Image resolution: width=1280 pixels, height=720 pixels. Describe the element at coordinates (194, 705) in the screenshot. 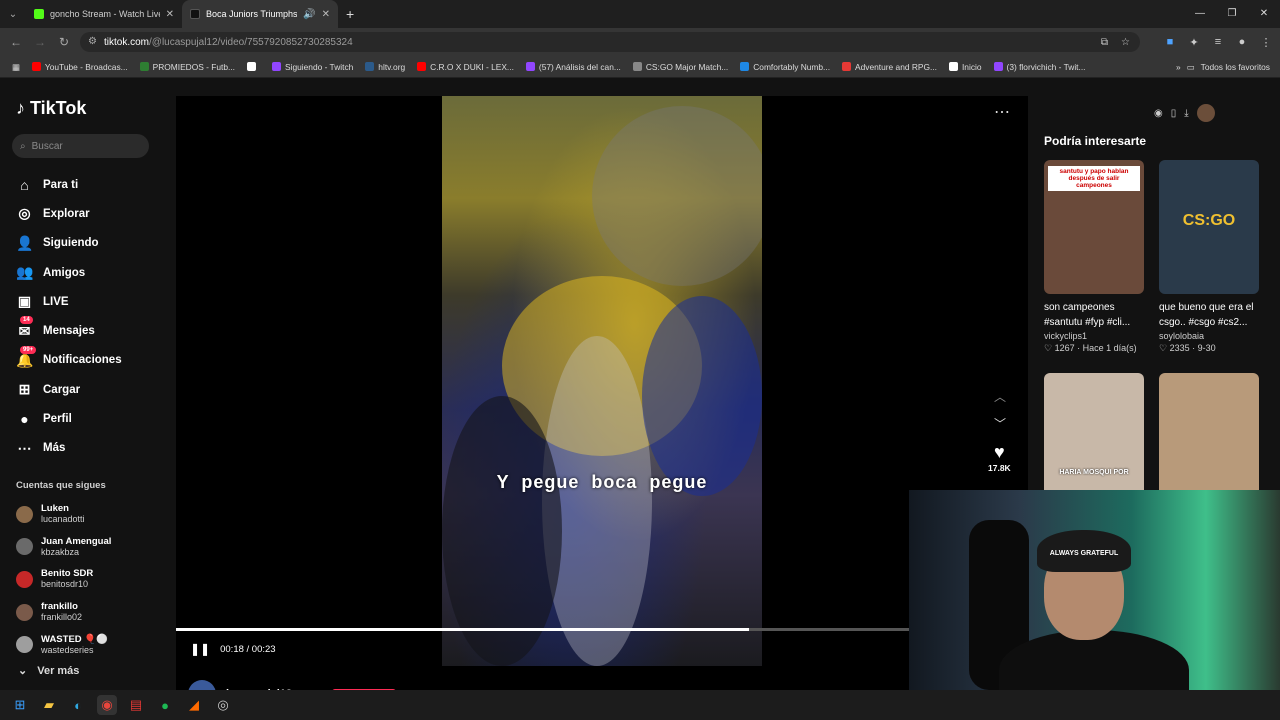

I see `app-icon: ◢` at that location.